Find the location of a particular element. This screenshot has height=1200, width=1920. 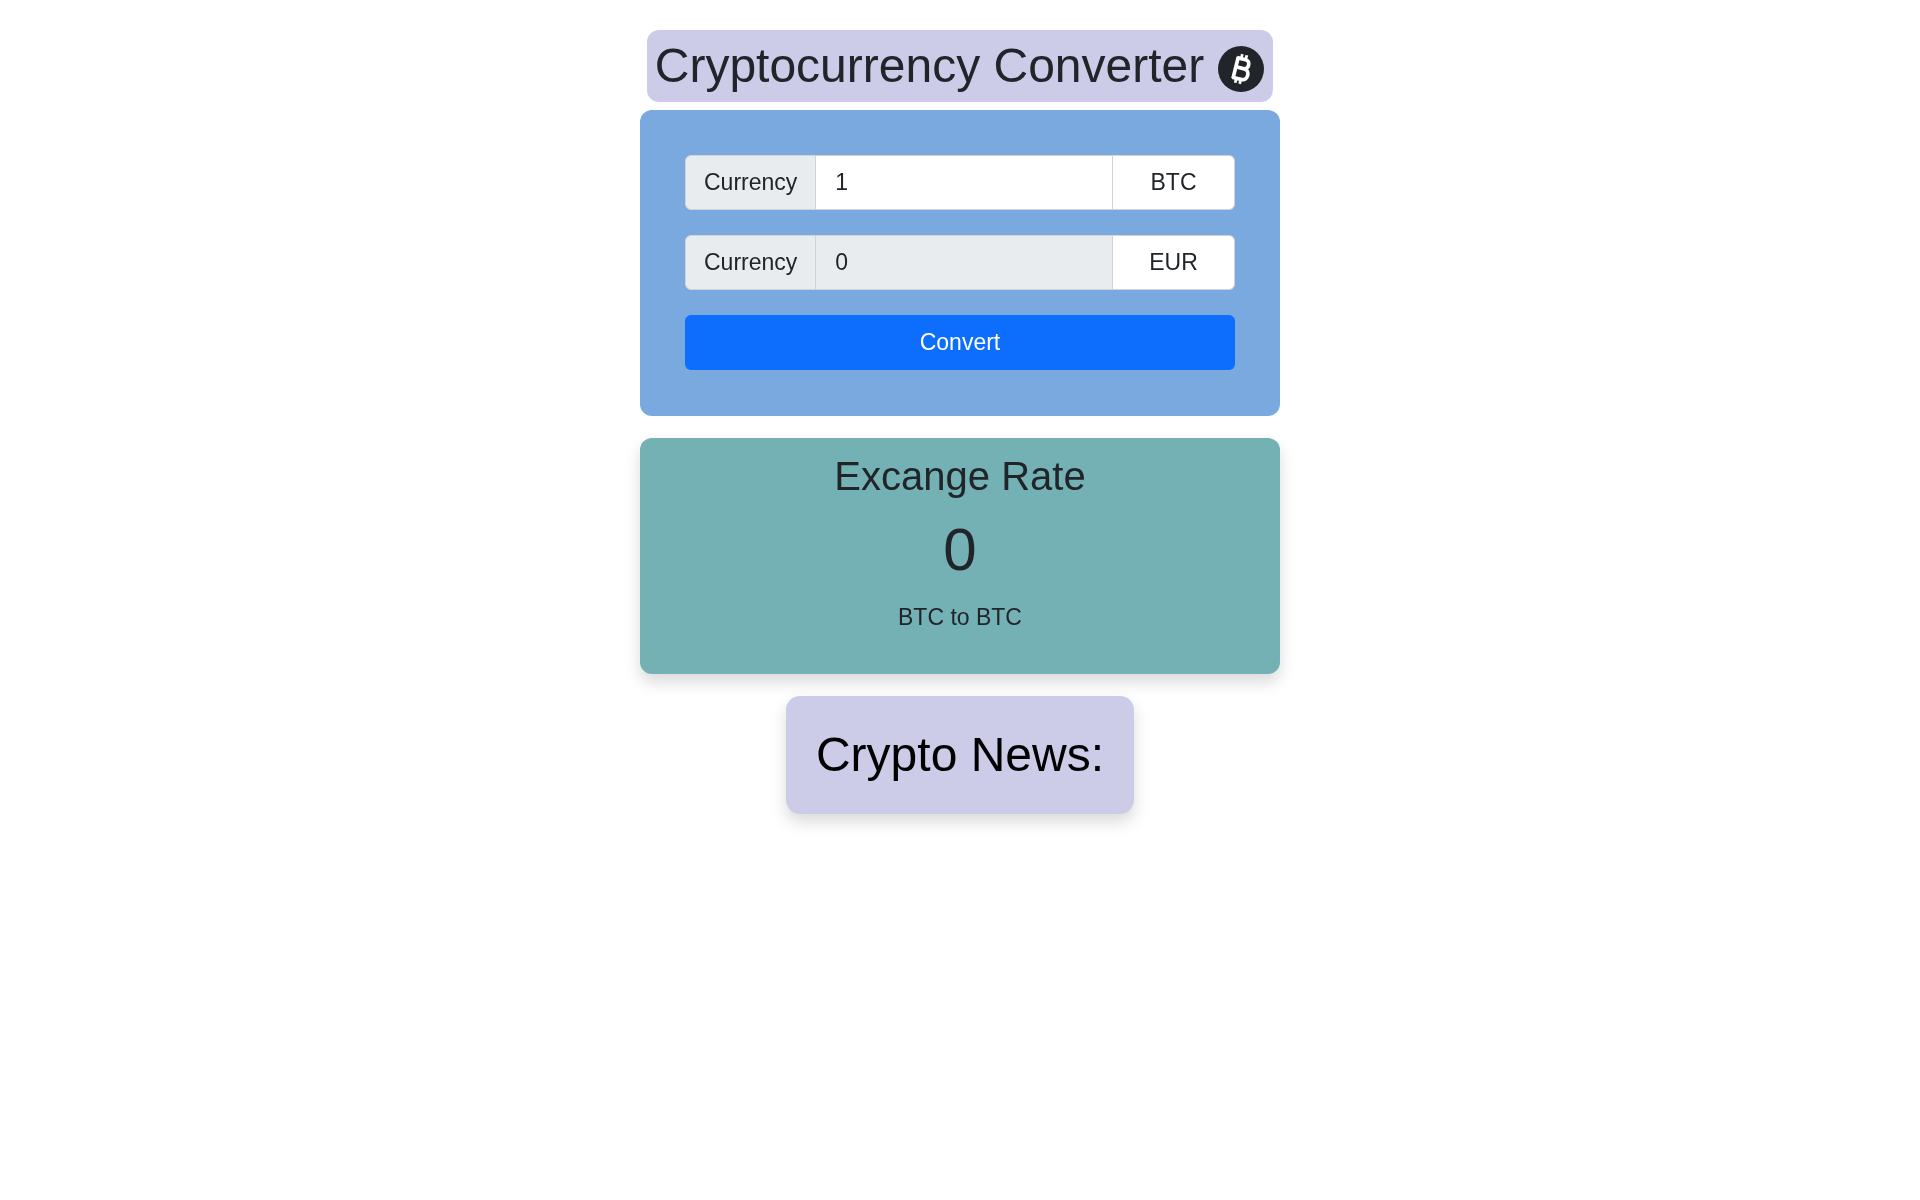

news-heading: Crypto News: is located at coordinates (960, 755).